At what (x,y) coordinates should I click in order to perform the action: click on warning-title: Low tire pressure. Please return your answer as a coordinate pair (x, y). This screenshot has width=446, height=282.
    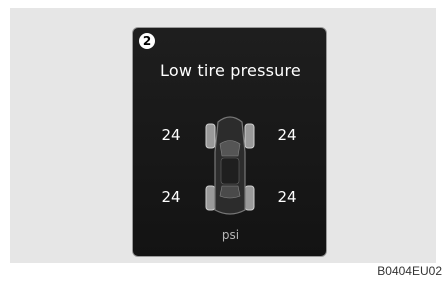
    Looking at the image, I should click on (230, 70).